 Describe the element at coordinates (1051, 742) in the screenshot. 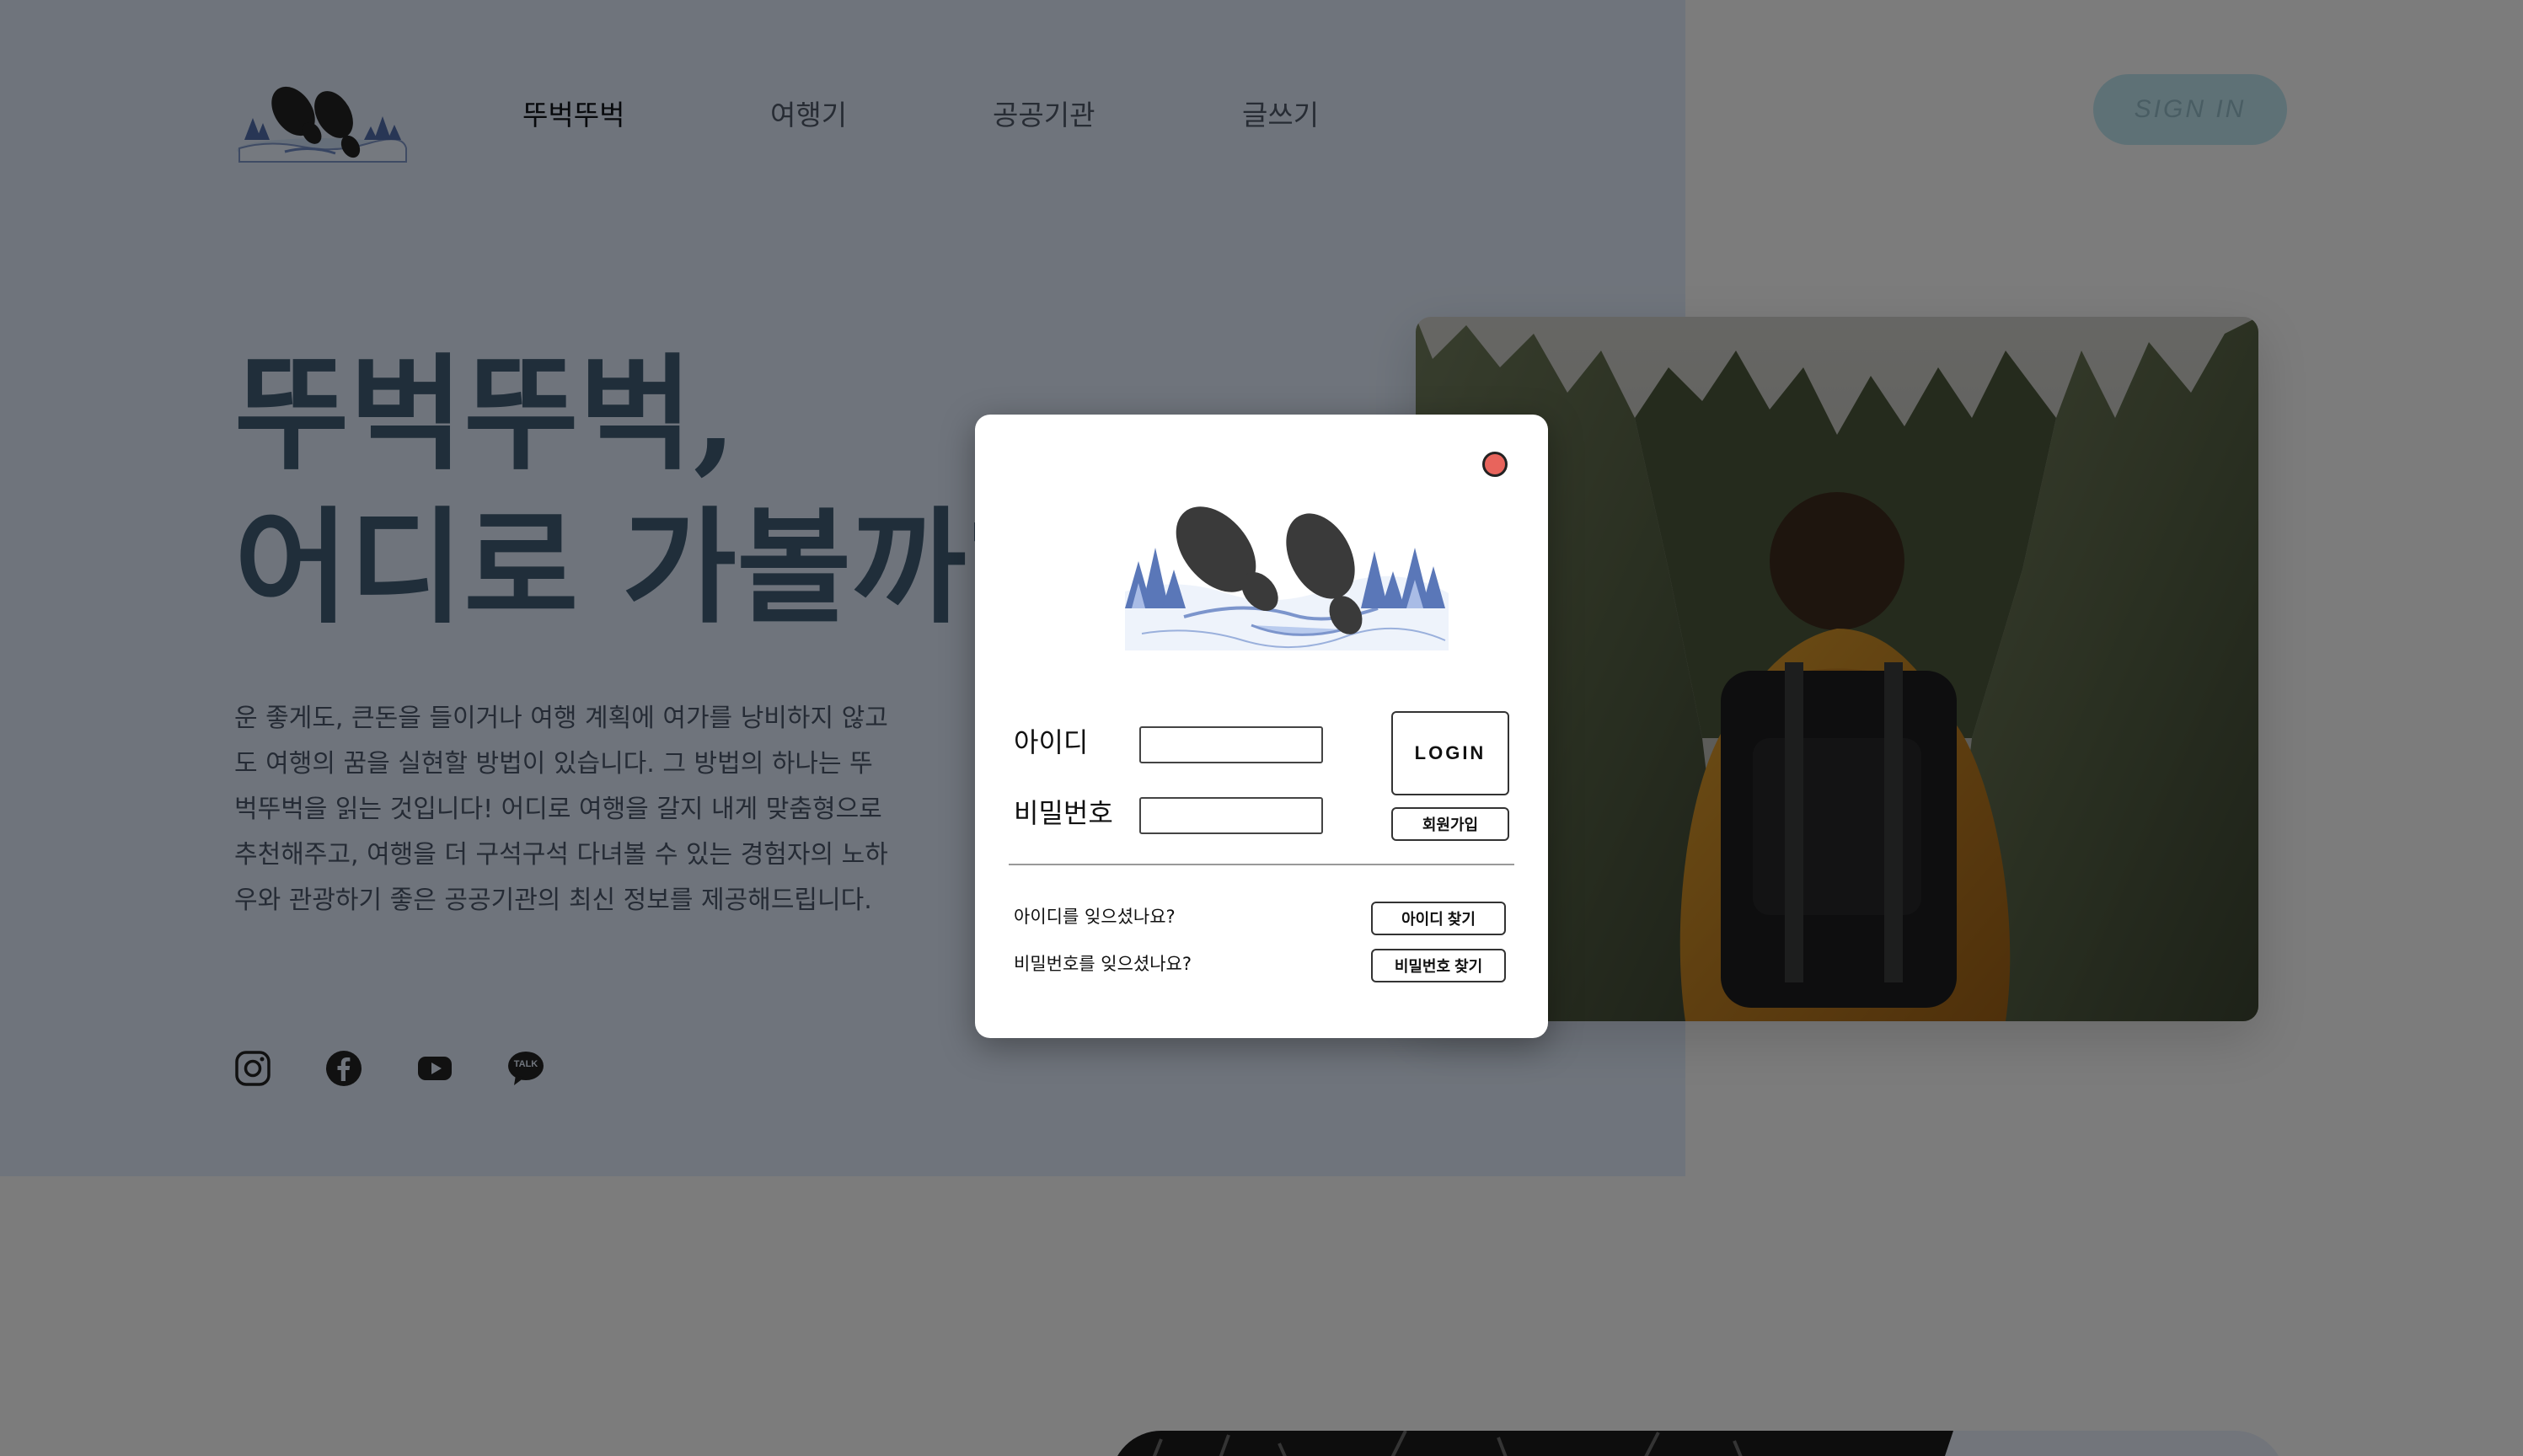

I see `id-label: 아이디` at that location.